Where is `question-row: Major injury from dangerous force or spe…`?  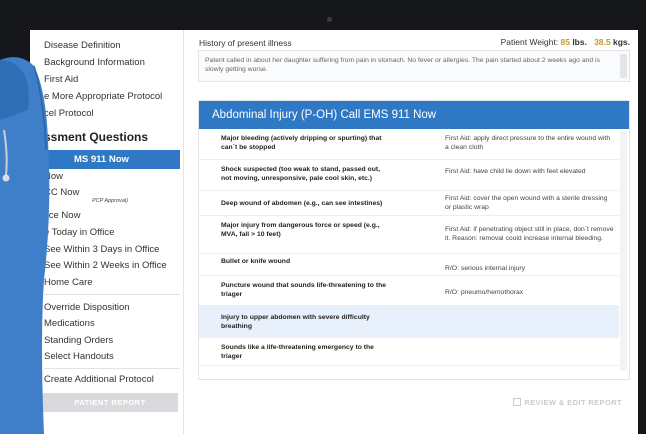
question-row: Major injury from dangerous force or spe… is located at coordinates (409, 235).